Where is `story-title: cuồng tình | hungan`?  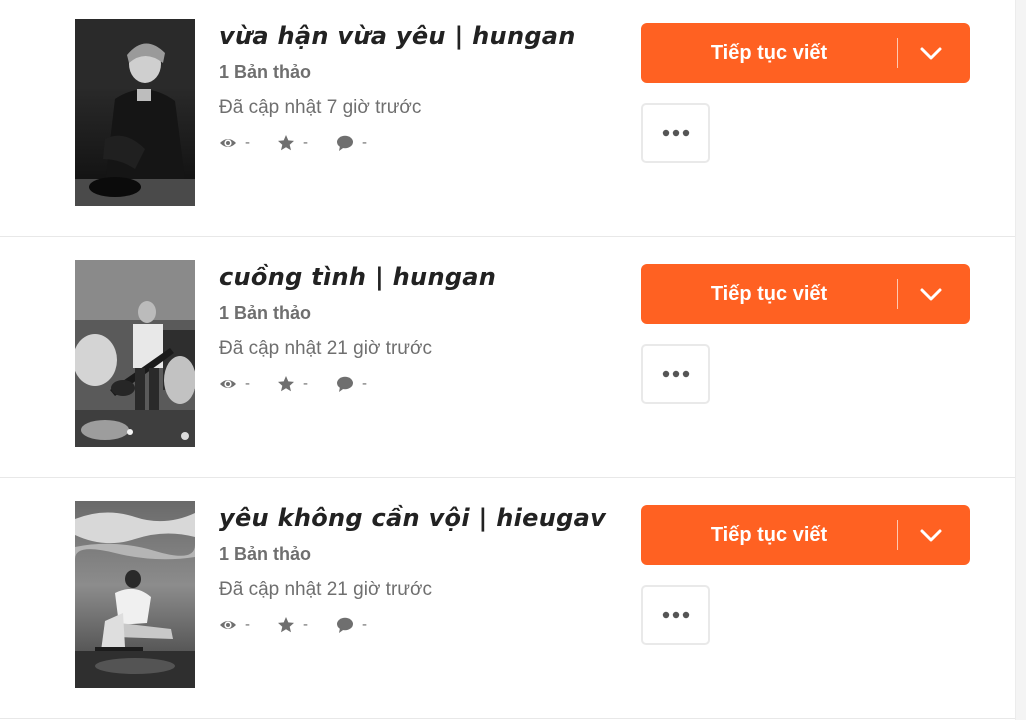
story-title: cuồng tình | hungan is located at coordinates (357, 277).